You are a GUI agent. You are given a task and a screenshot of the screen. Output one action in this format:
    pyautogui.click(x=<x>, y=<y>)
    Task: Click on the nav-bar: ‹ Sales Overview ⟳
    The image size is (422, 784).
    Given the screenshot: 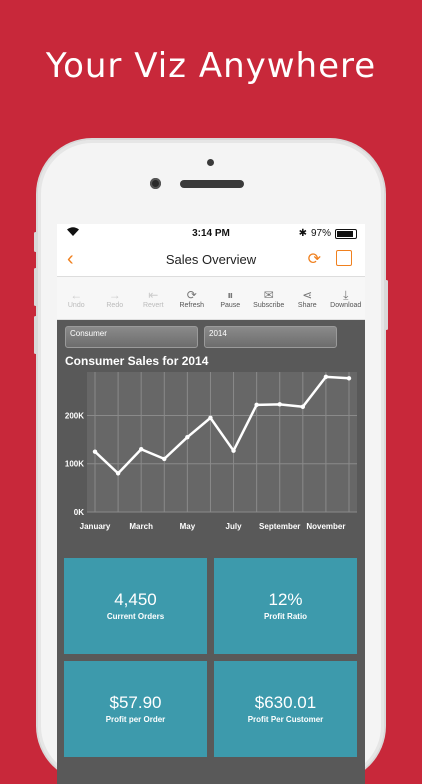 What is the action you would take?
    pyautogui.click(x=211, y=259)
    